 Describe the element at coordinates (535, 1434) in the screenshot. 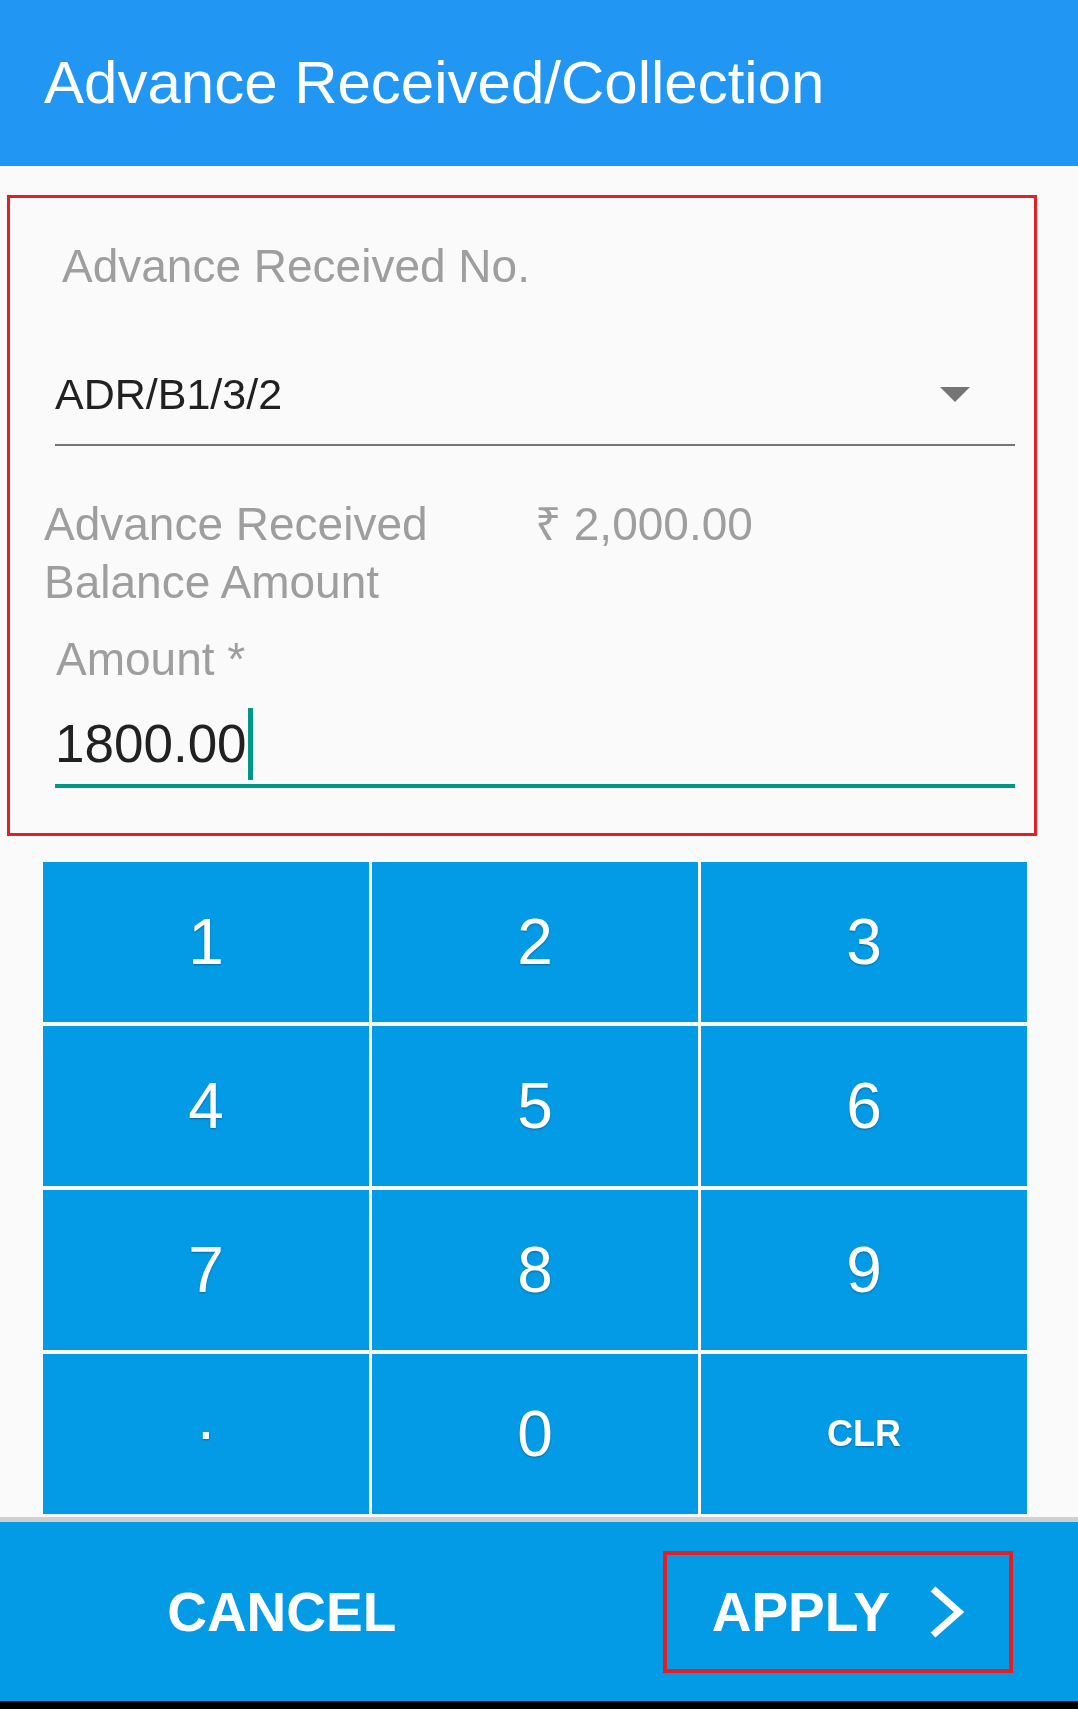

I see `keypad-key: 0` at that location.